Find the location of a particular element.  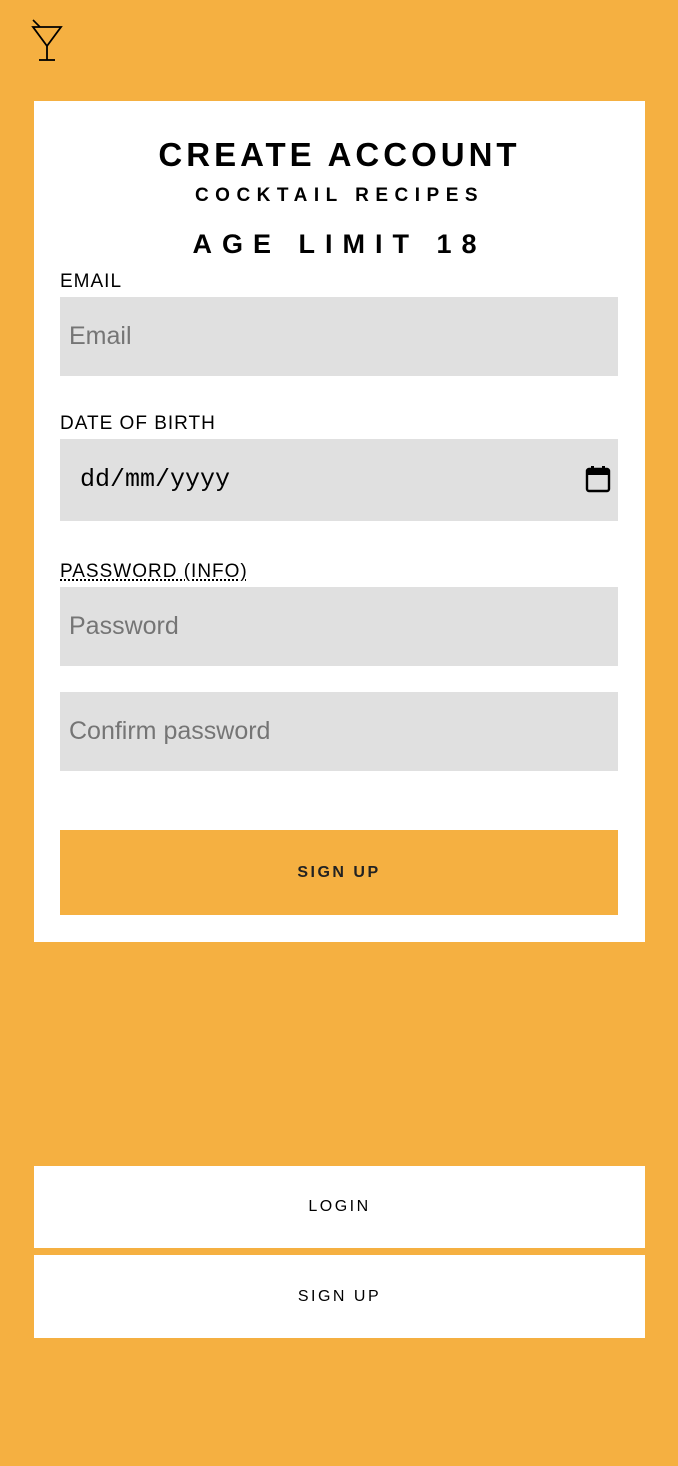

date-of-birth-field: dd/mm/yyyy is located at coordinates (339, 480).